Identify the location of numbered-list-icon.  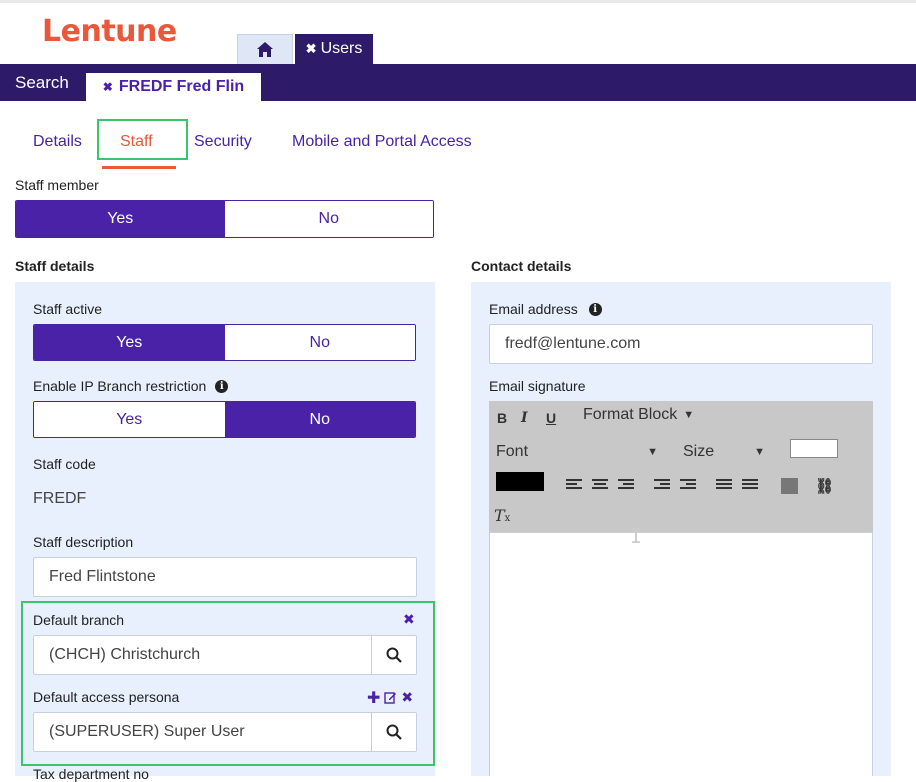
(750, 486).